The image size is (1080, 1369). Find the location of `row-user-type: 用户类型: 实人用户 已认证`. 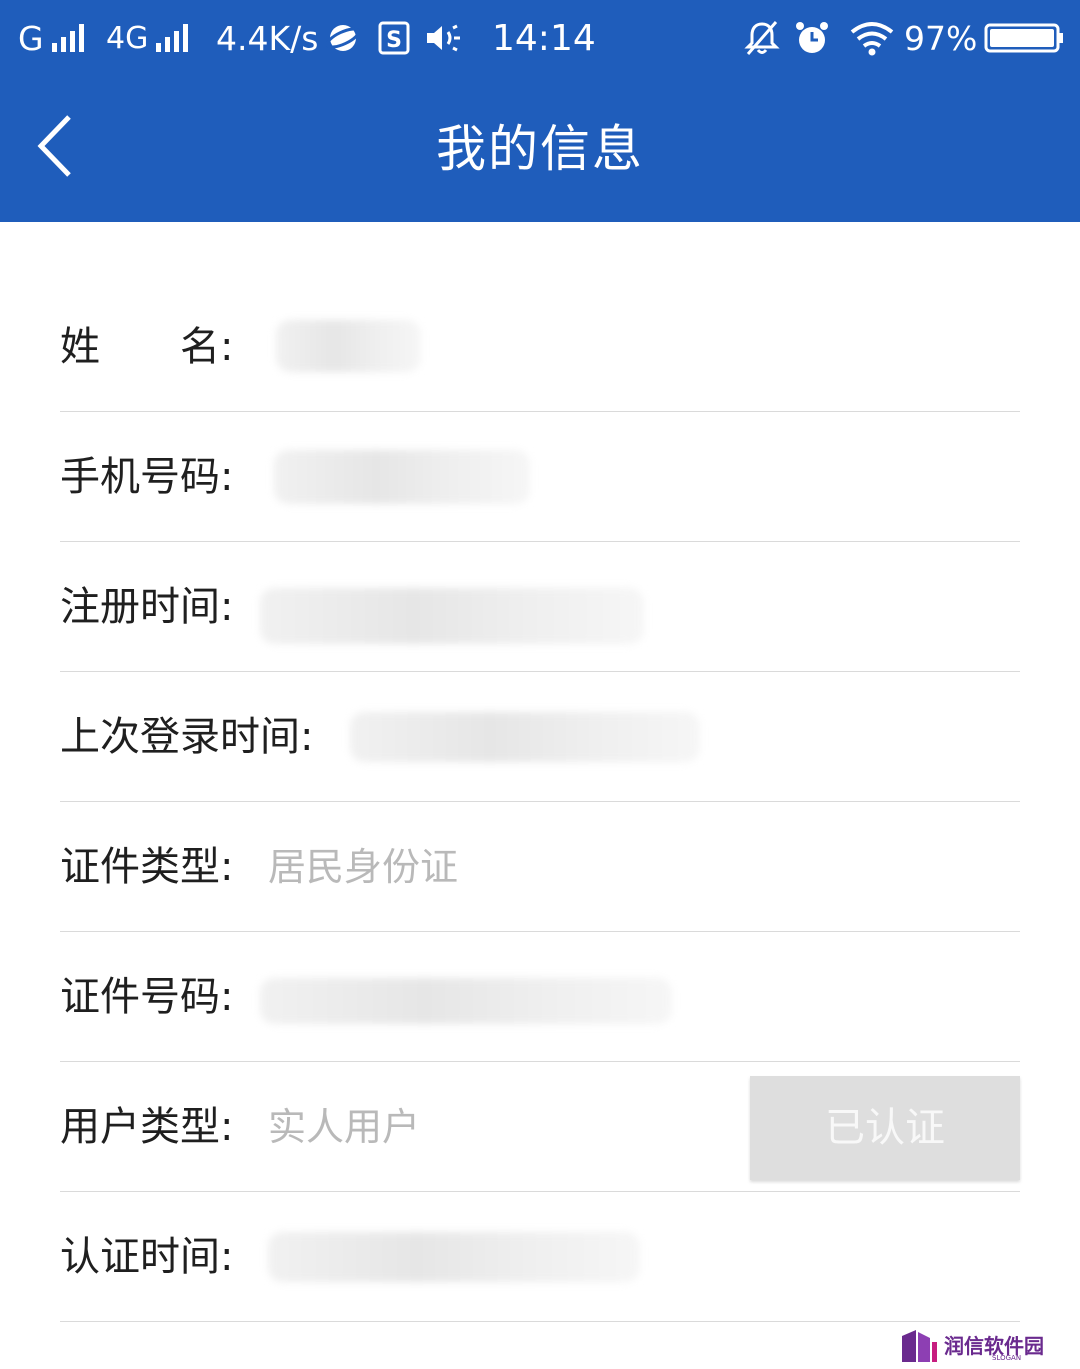

row-user-type: 用户类型: 实人用户 已认证 is located at coordinates (540, 1127).